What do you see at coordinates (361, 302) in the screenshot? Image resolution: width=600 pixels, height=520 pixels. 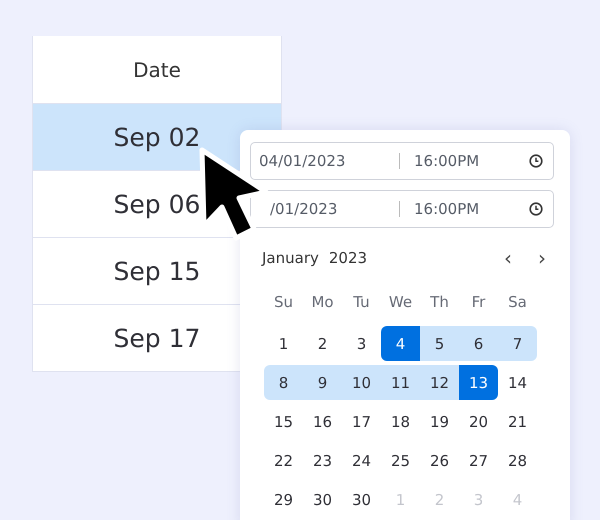 I see `weekday-label: Tu` at bounding box center [361, 302].